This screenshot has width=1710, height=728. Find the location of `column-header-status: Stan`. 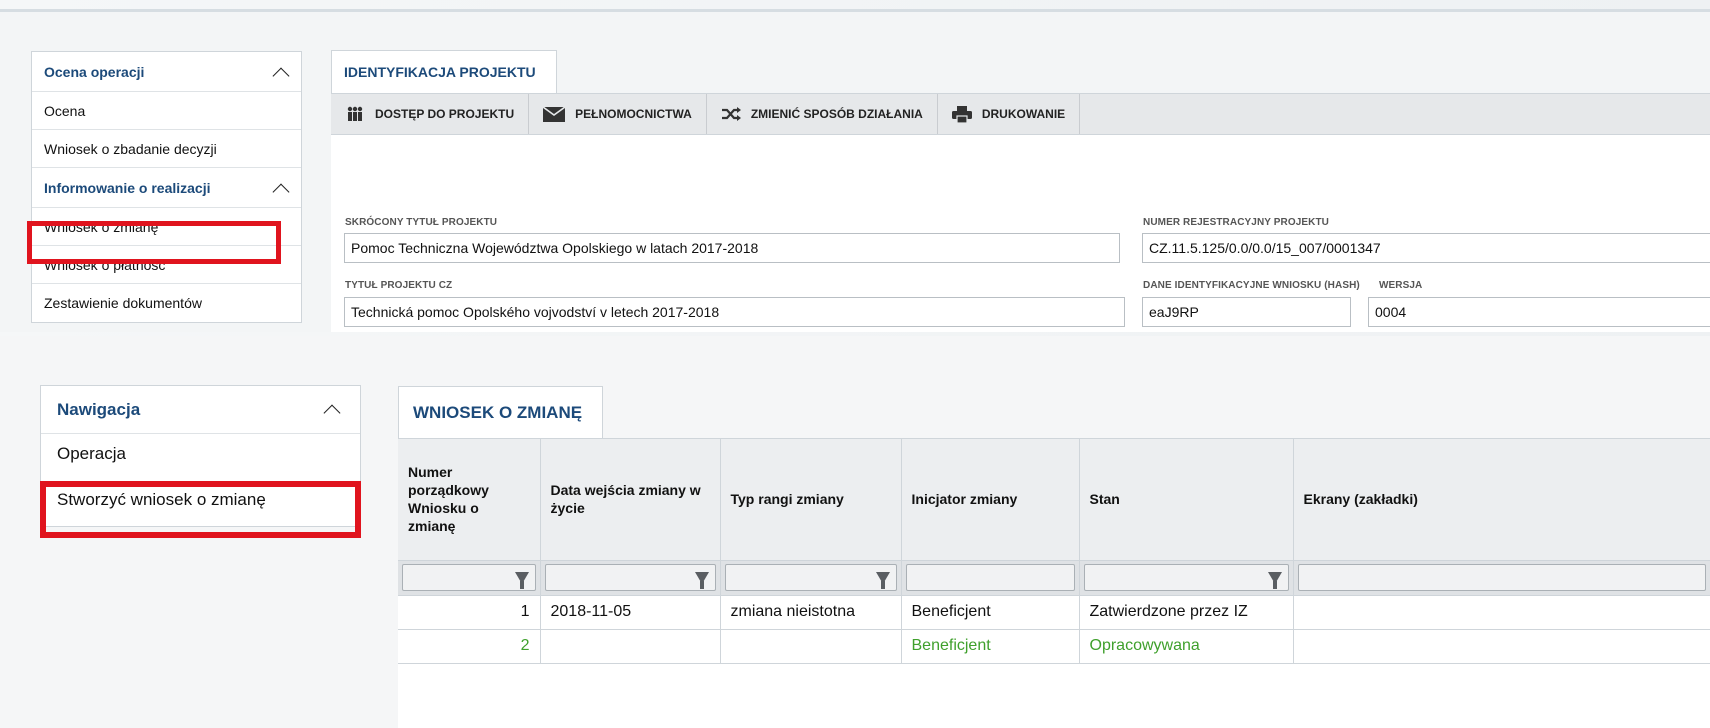

column-header-status: Stan is located at coordinates (1186, 500).